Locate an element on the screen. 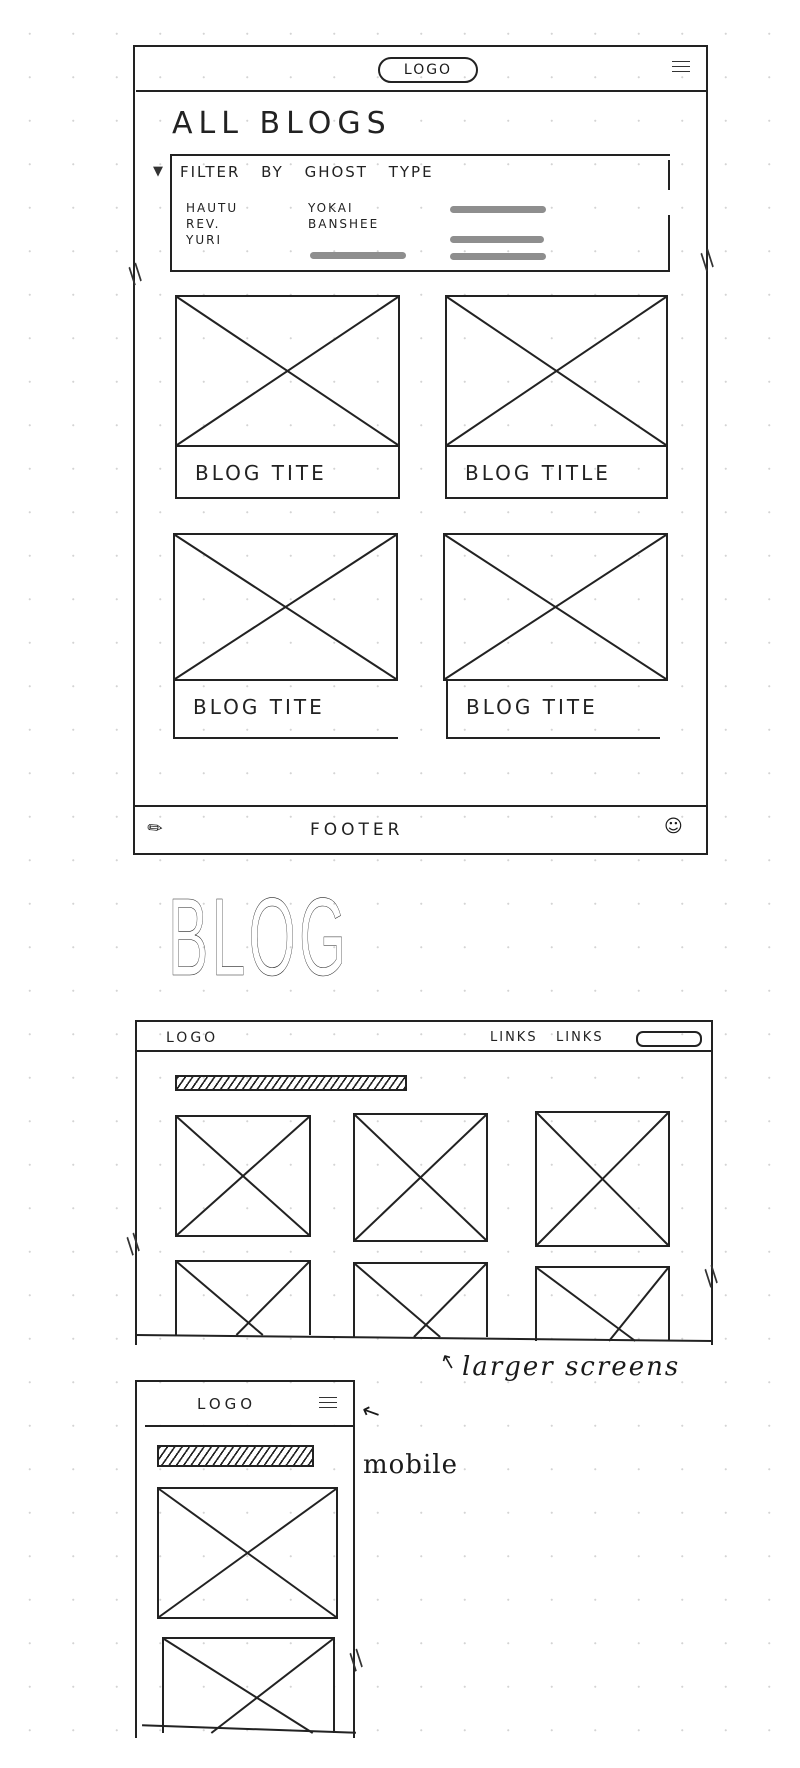  logo-pill: LOGO is located at coordinates (428, 70).